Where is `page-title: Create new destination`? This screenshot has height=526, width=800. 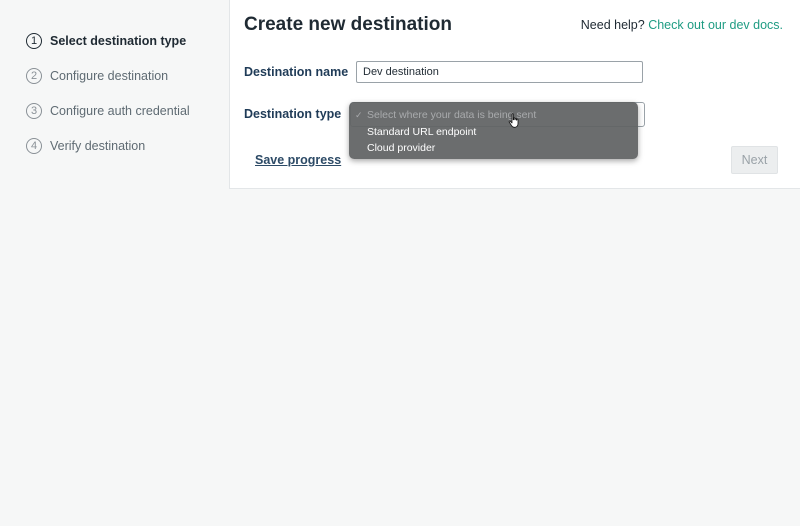 page-title: Create new destination is located at coordinates (348, 24).